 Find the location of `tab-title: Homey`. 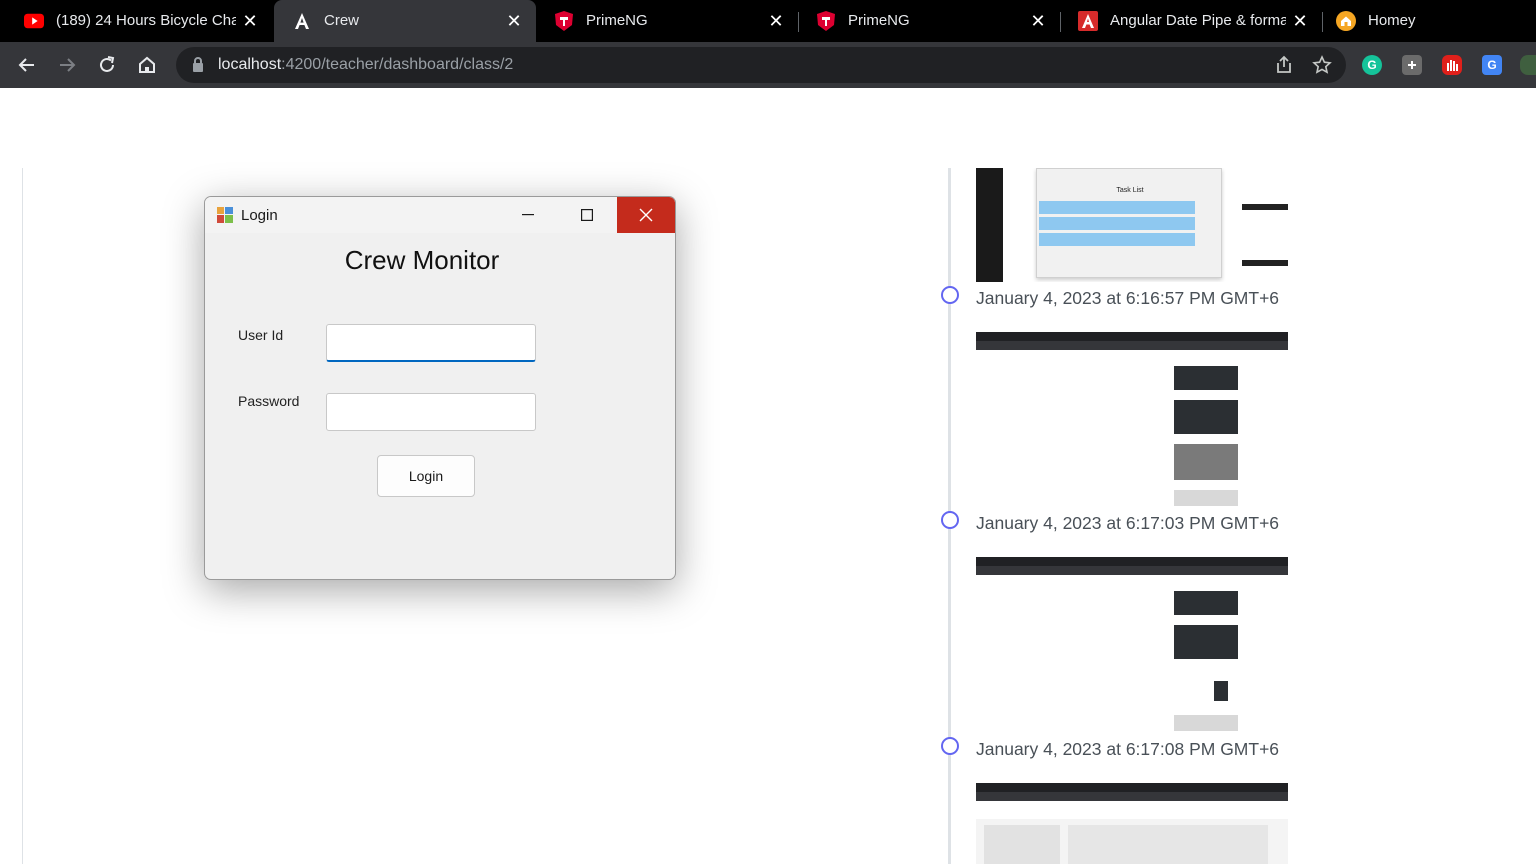

tab-title: Homey is located at coordinates (1392, 20).